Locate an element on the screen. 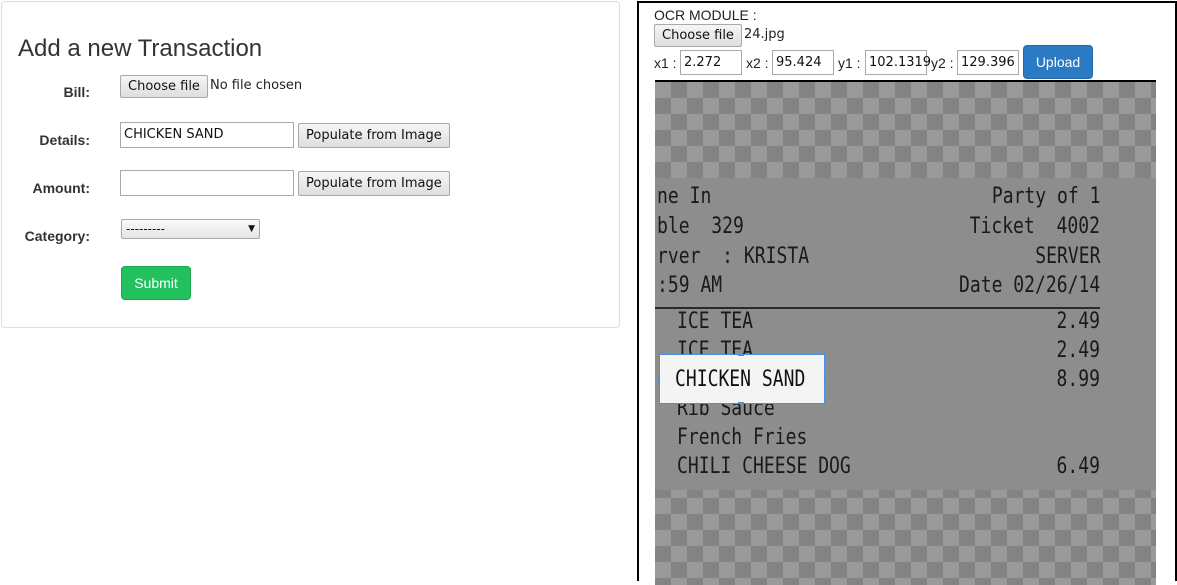  receipt-line: ble 329 is located at coordinates (700, 226).